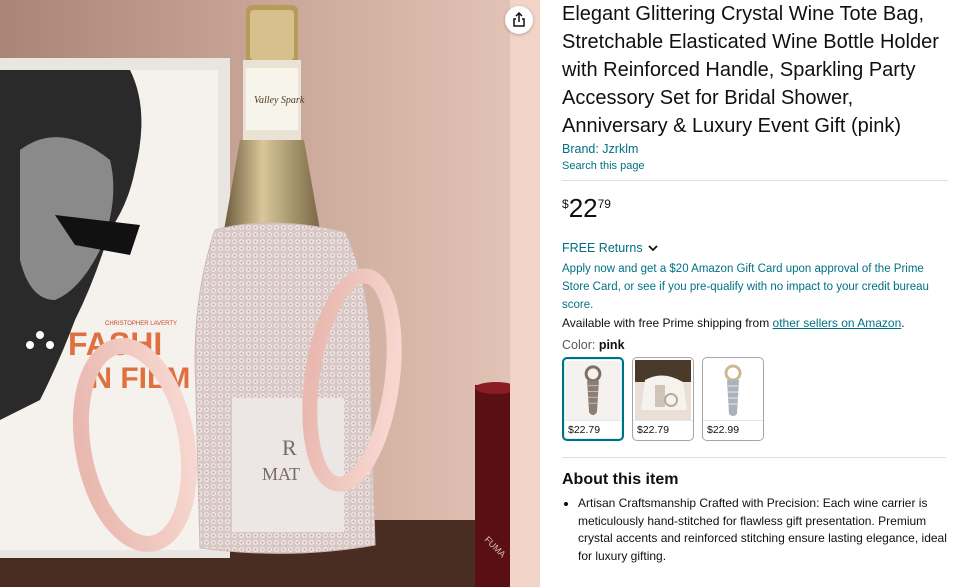 This screenshot has height=587, width=960. Describe the element at coordinates (903, 323) in the screenshot. I see `shipping-suffix: .` at that location.